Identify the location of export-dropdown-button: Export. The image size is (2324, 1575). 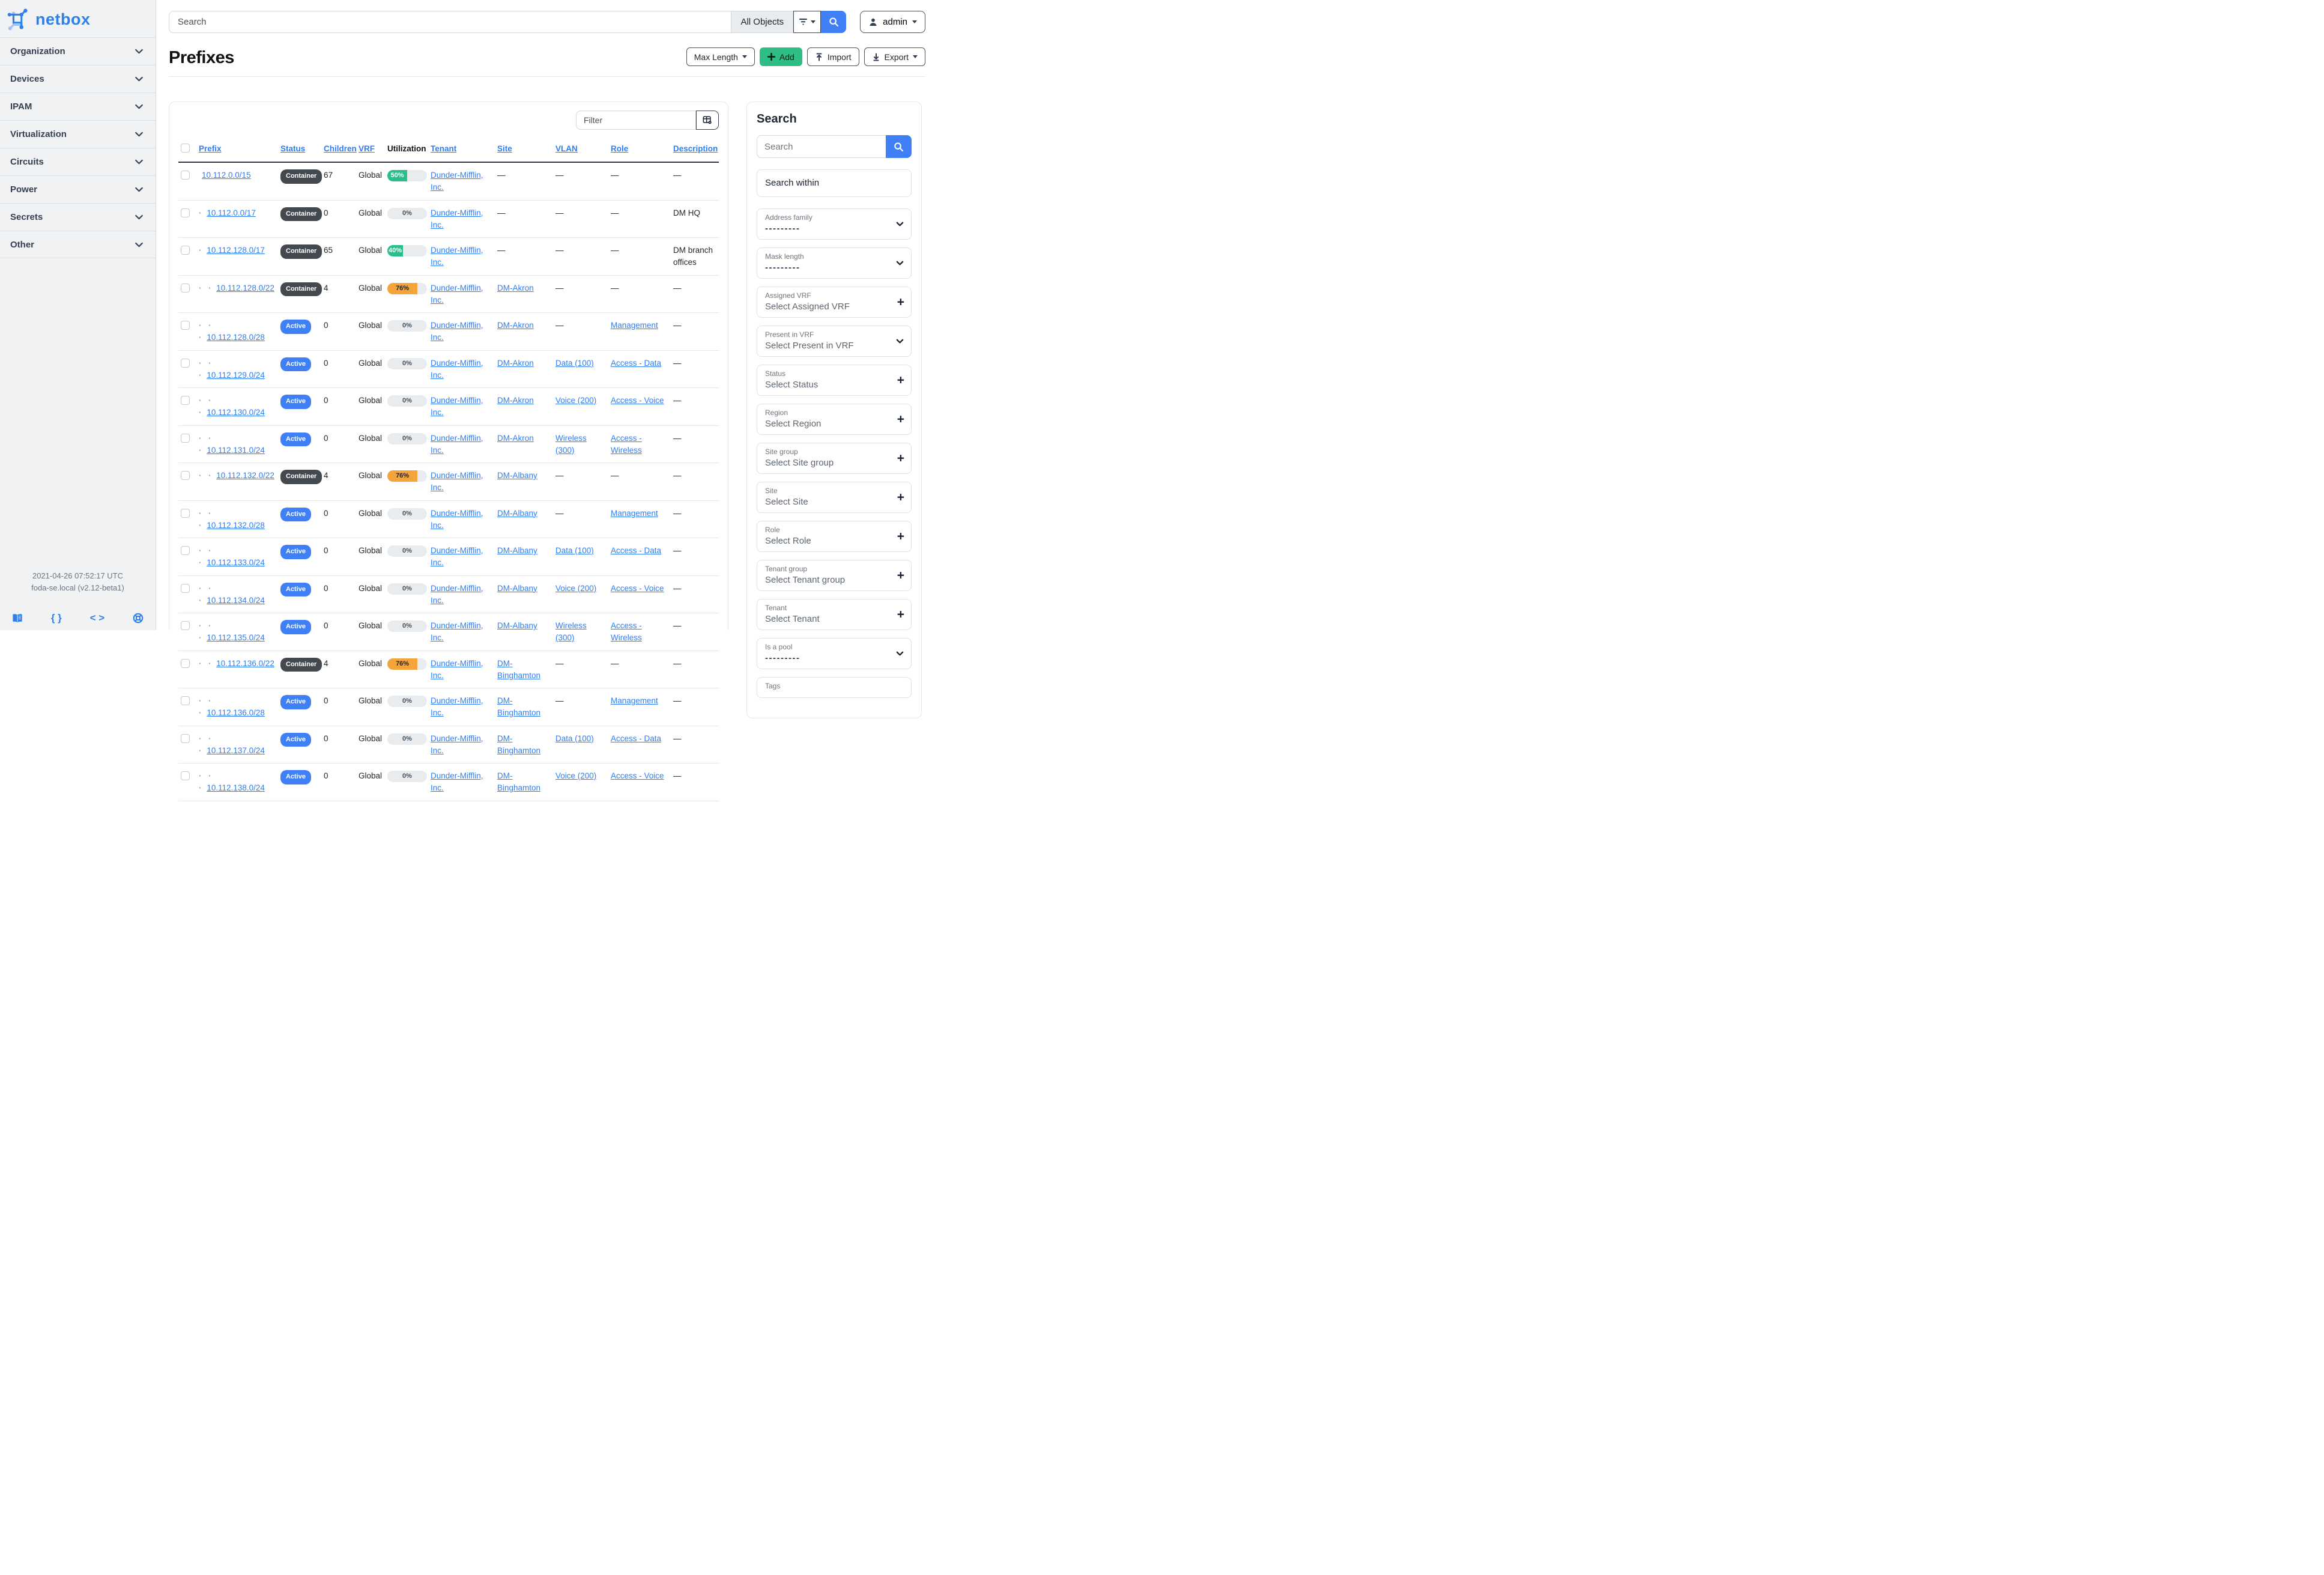
(894, 56).